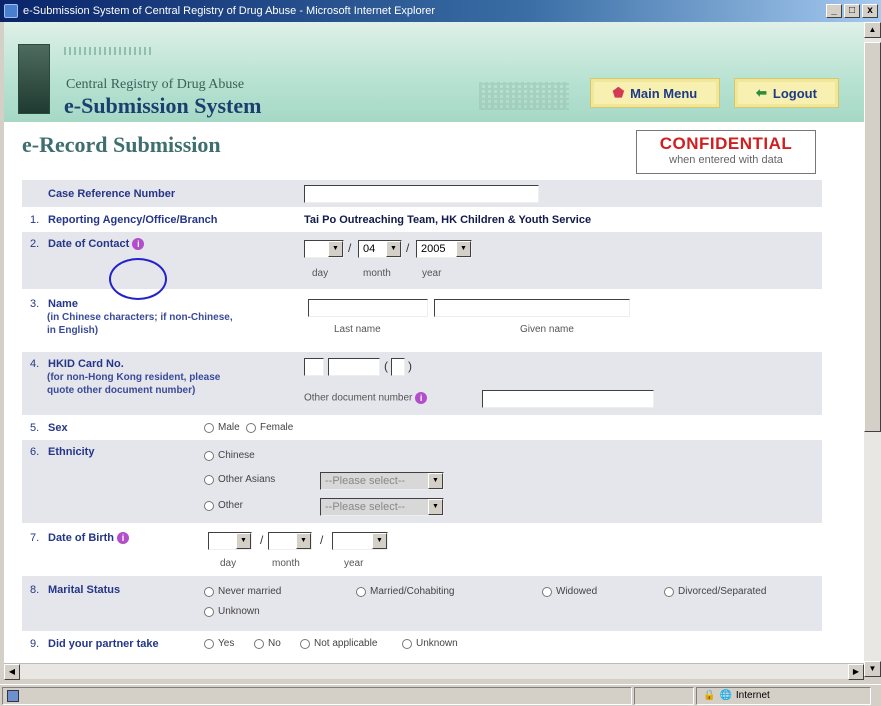 The width and height of the screenshot is (881, 706). I want to click on sex-label: Sex, so click(58, 428).